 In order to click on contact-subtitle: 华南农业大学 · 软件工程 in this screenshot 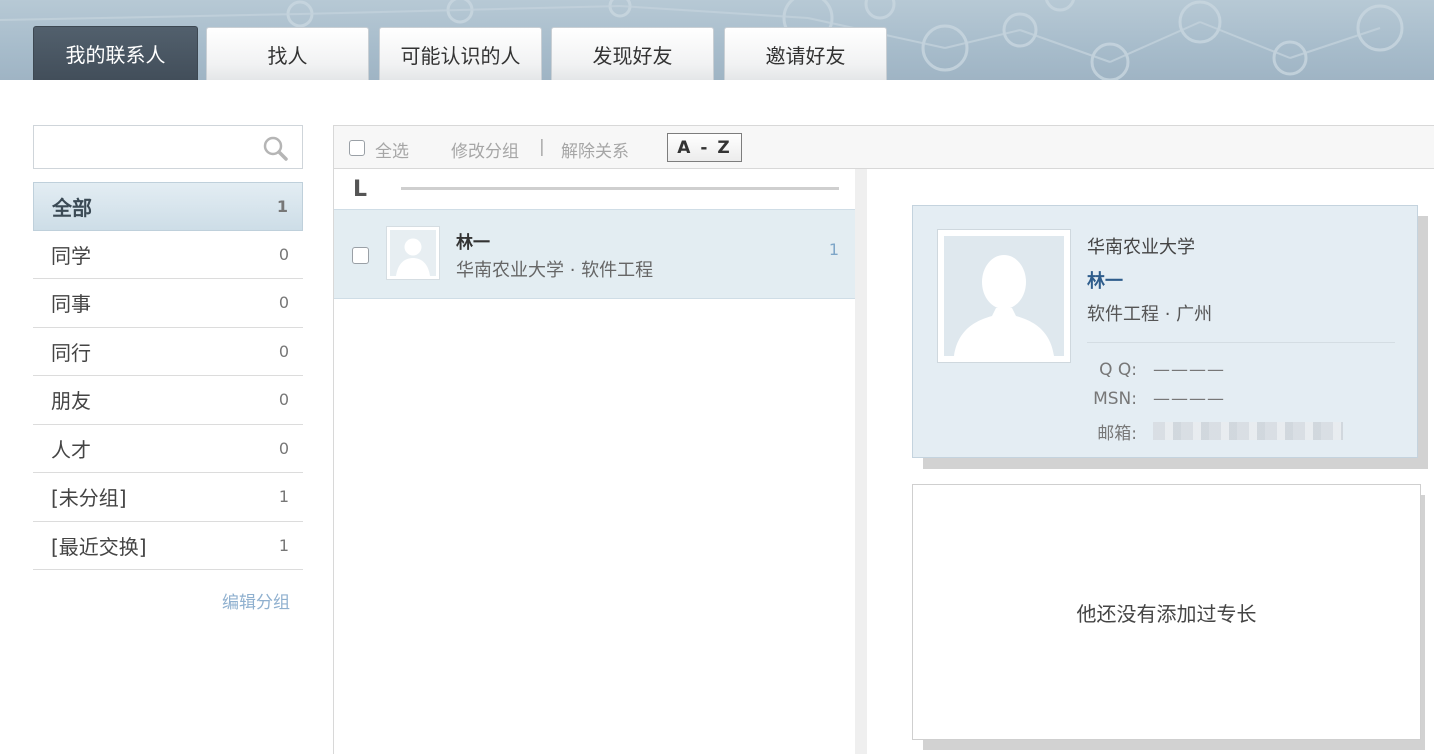, I will do `click(555, 270)`.